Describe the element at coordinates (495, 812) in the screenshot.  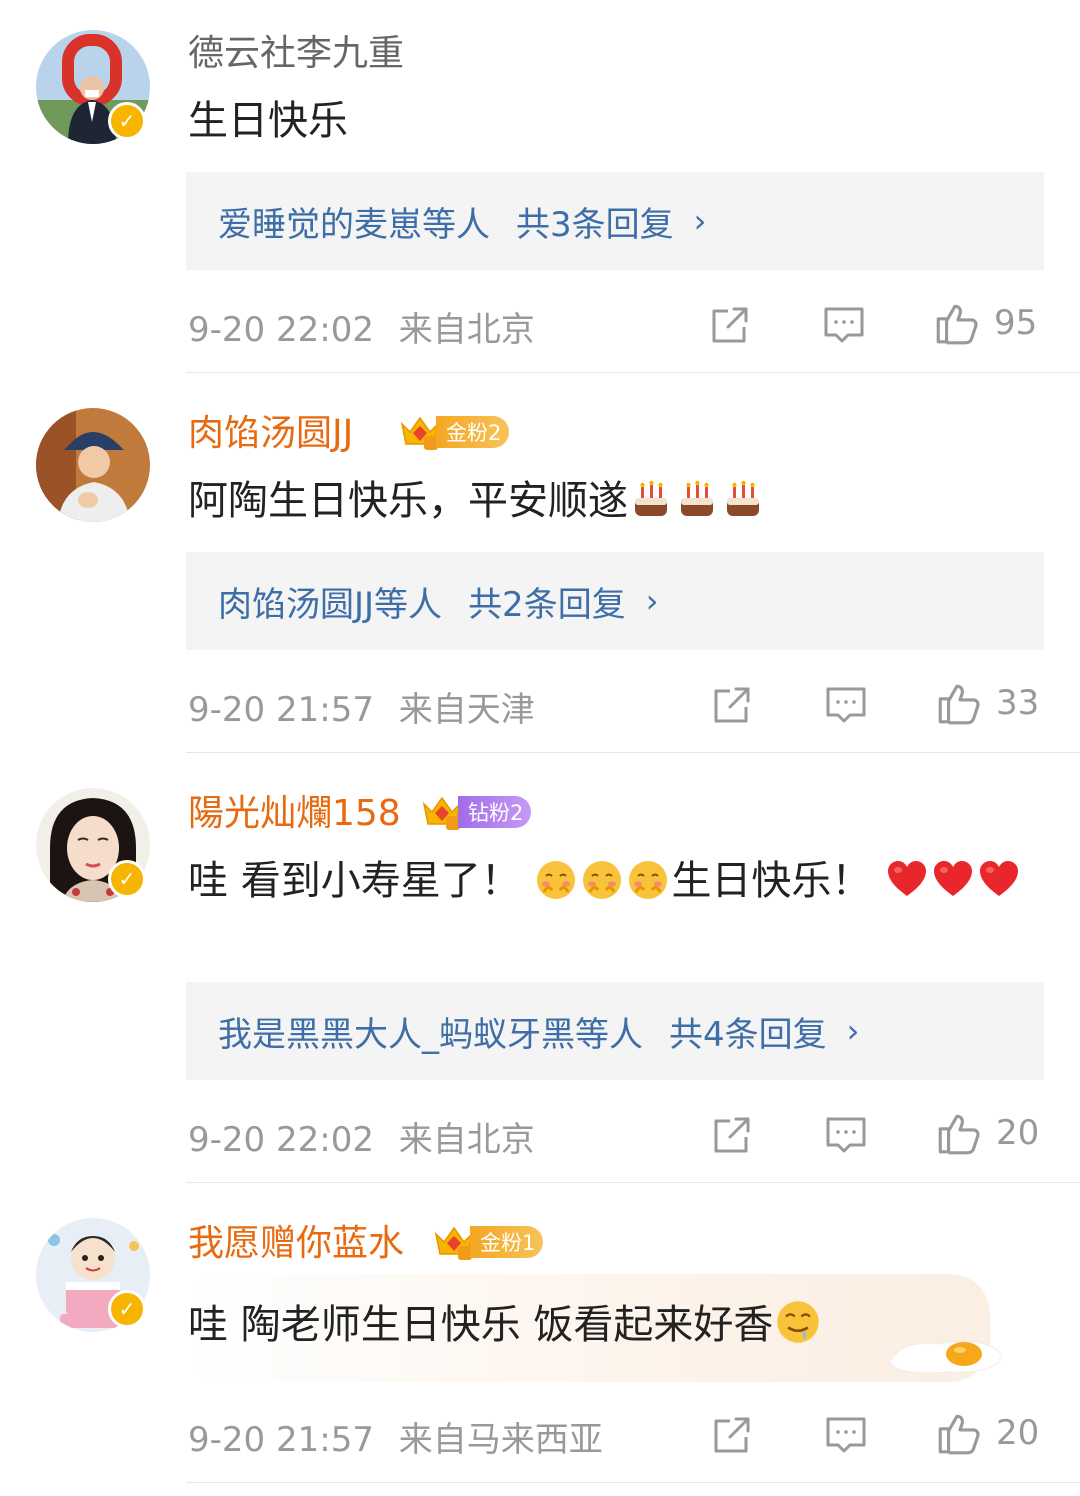
I see `fan-level: 钻粉2` at that location.